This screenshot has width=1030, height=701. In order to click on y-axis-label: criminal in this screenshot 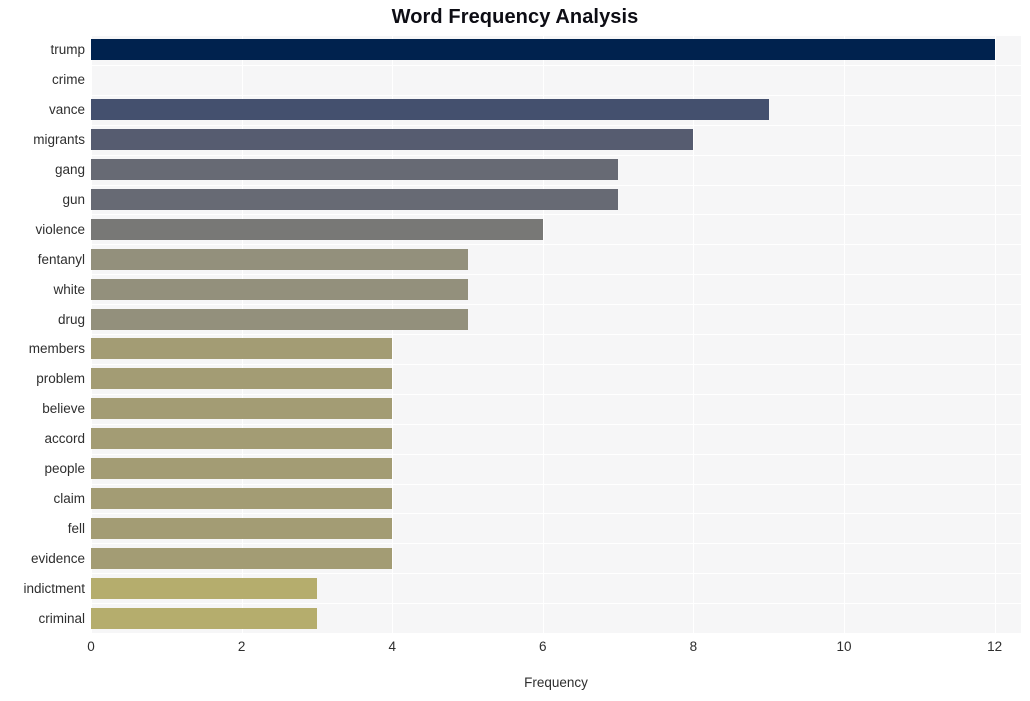, I will do `click(61, 618)`.